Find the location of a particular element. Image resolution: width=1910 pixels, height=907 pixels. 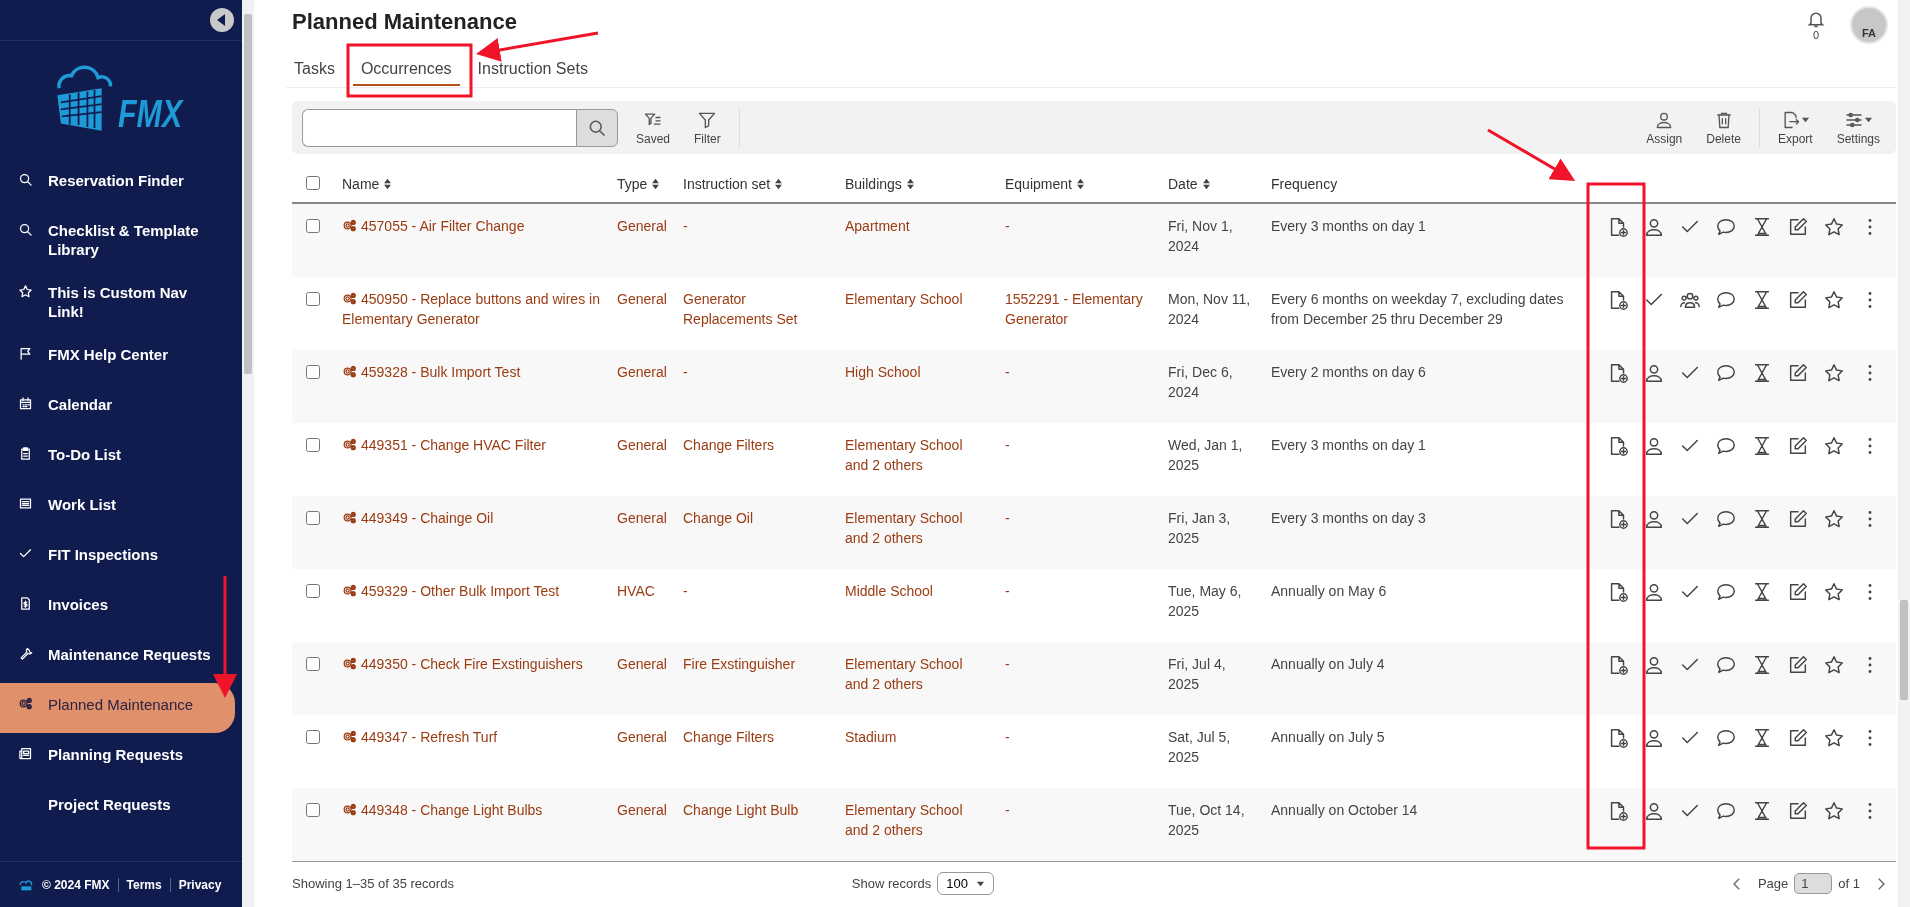

table-cell: 1552291 - Elementary Generator is located at coordinates (1078, 309).